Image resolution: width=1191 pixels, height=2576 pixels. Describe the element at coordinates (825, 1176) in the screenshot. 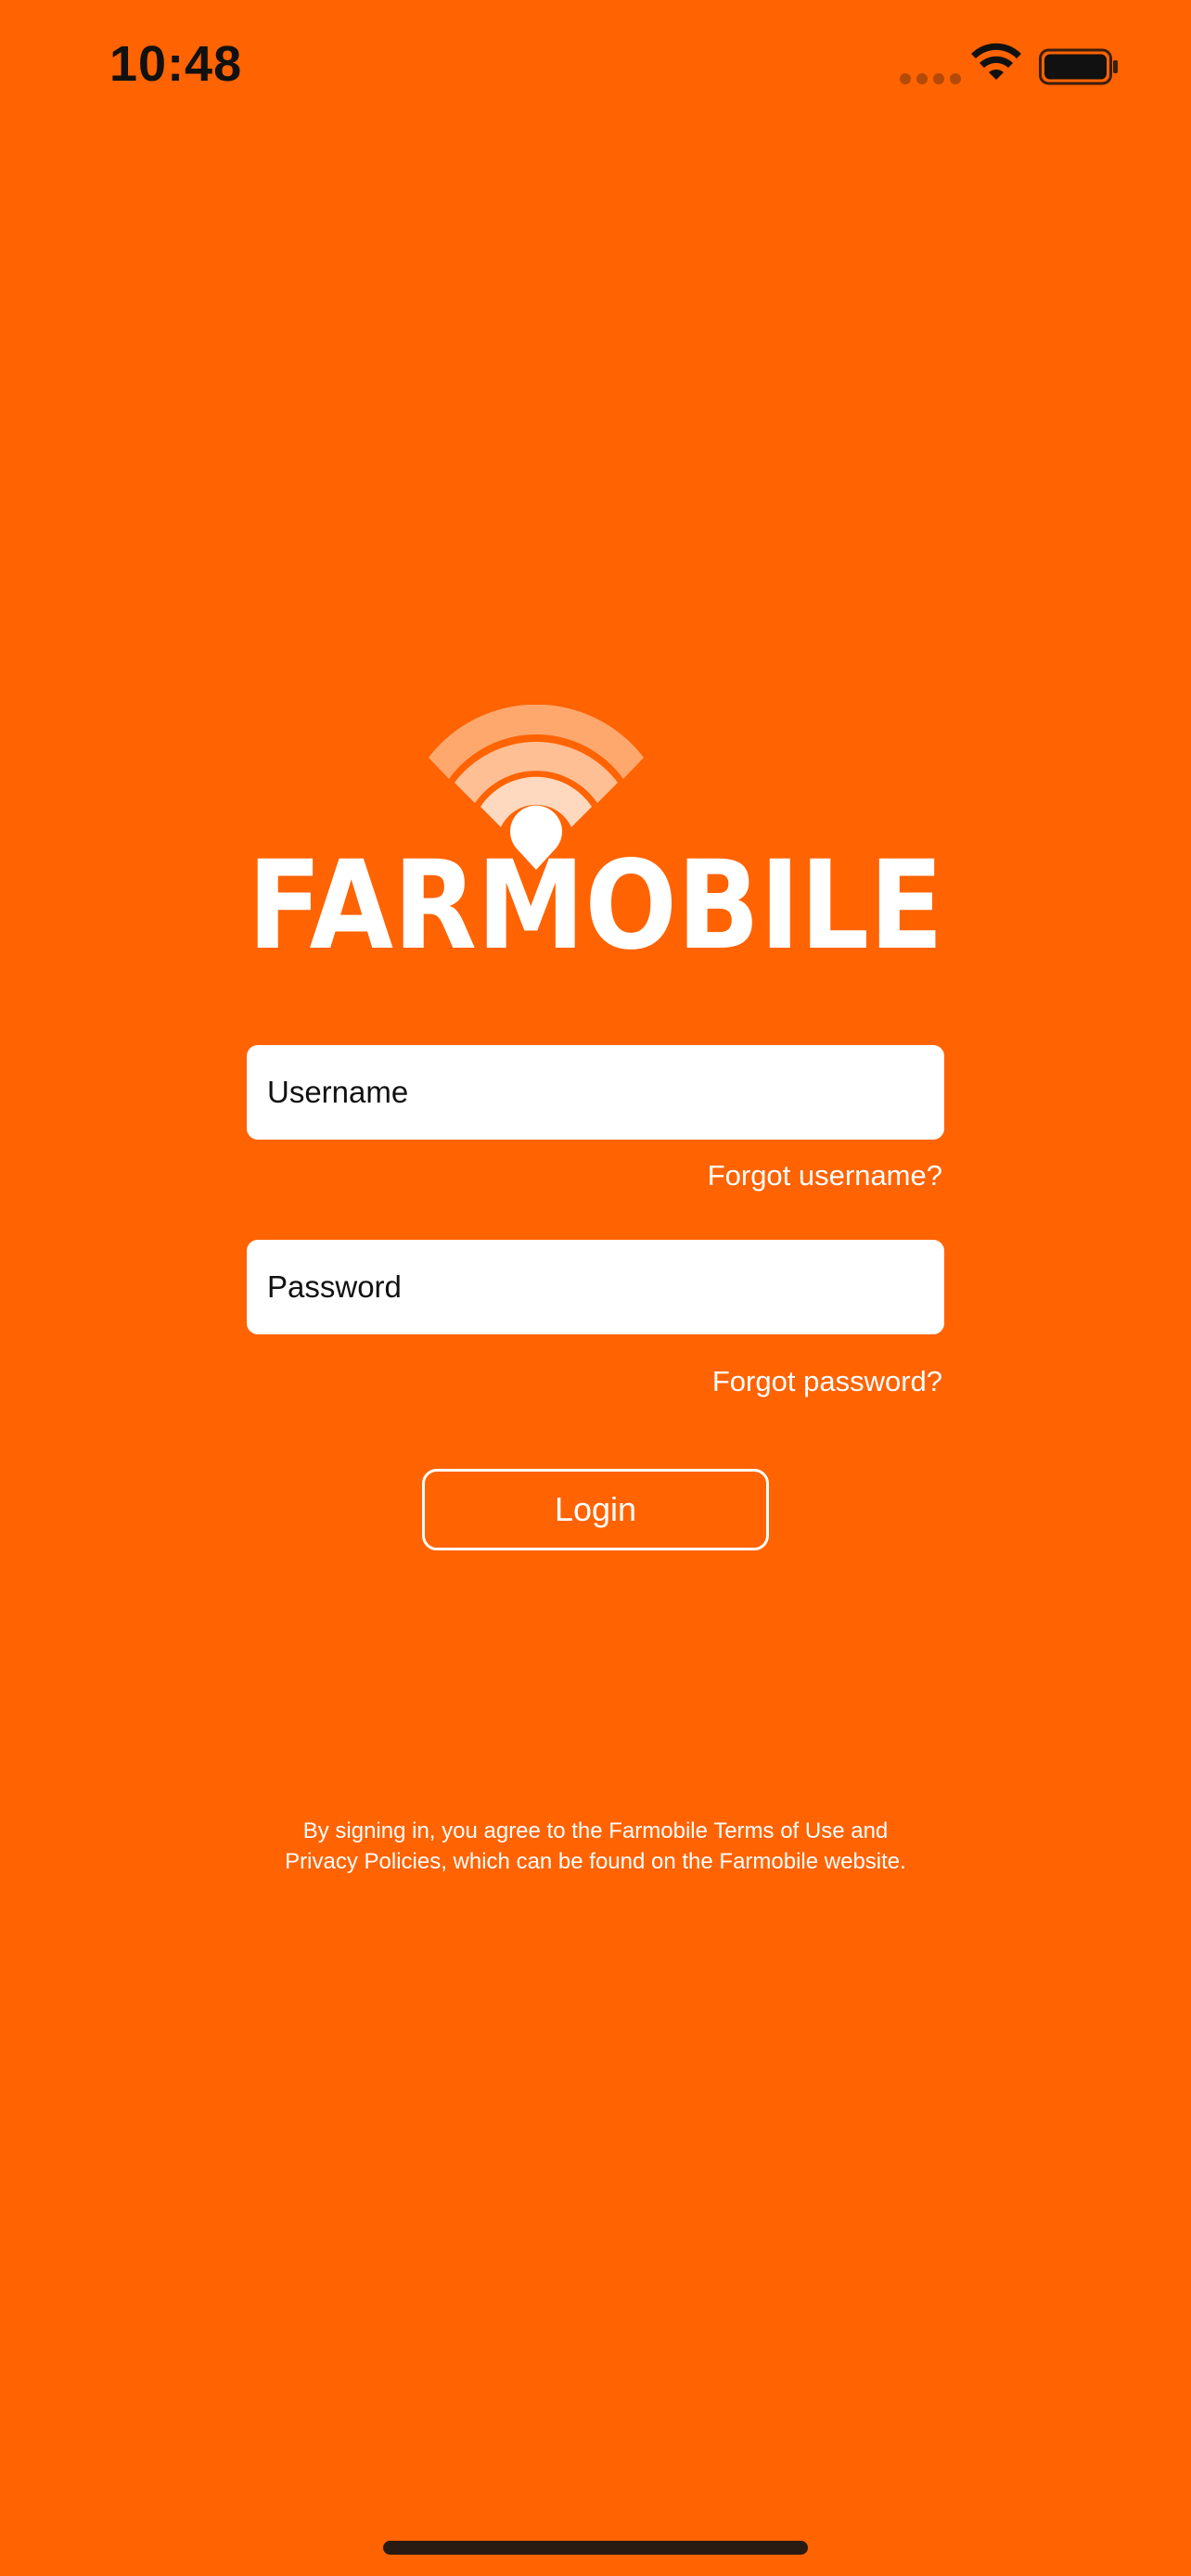

I see `forgot-username-link: Forgot username?` at that location.